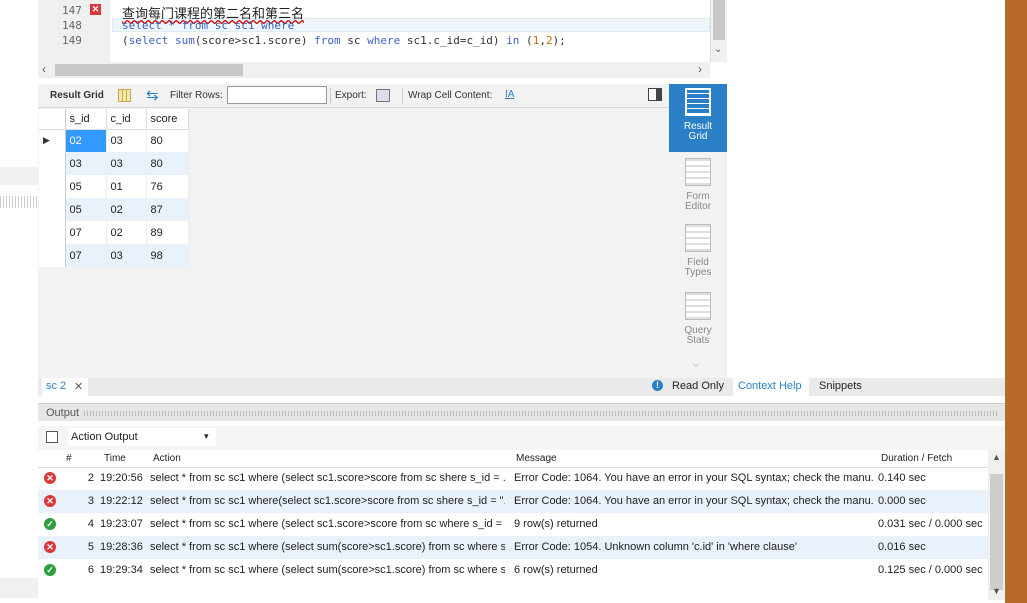  Describe the element at coordinates (65, 387) in the screenshot. I see `tab-sc2: sc 2 ✕` at that location.